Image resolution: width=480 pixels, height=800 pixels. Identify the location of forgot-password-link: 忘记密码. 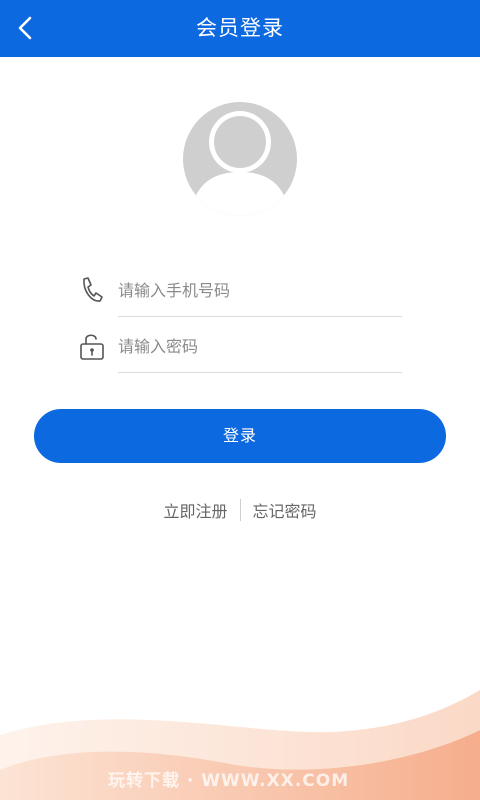
(285, 510).